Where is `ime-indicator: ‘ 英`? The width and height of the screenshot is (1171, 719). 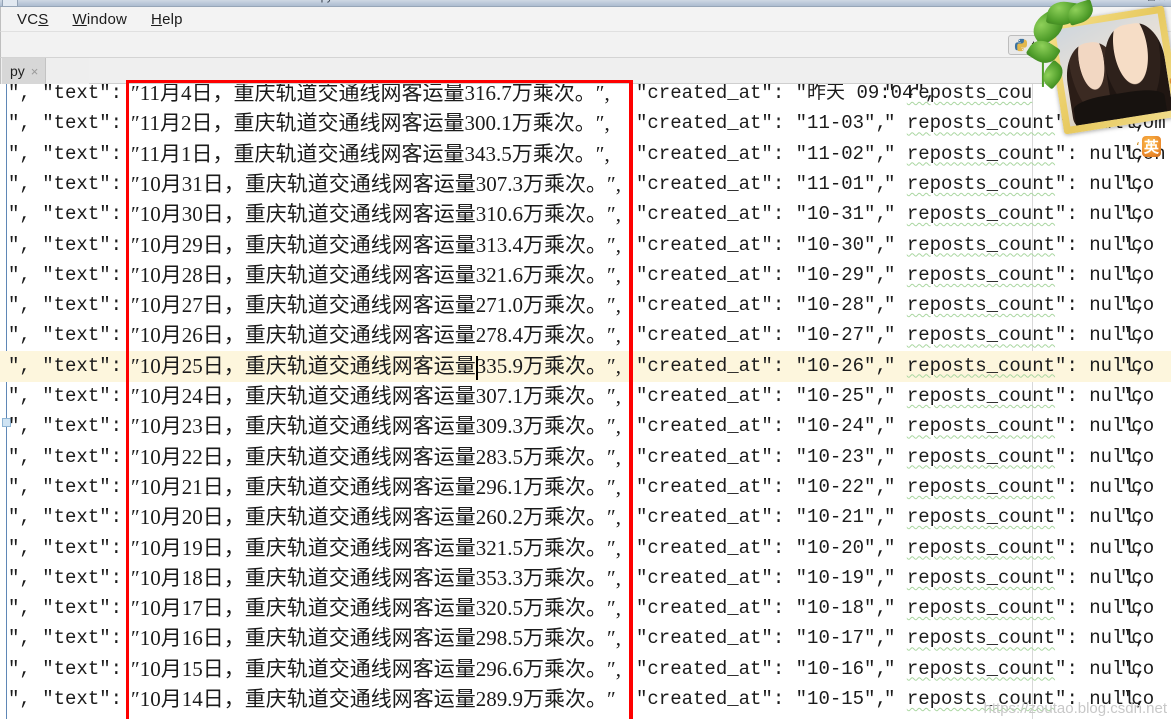 ime-indicator: ‘ 英 is located at coordinates (1148, 146).